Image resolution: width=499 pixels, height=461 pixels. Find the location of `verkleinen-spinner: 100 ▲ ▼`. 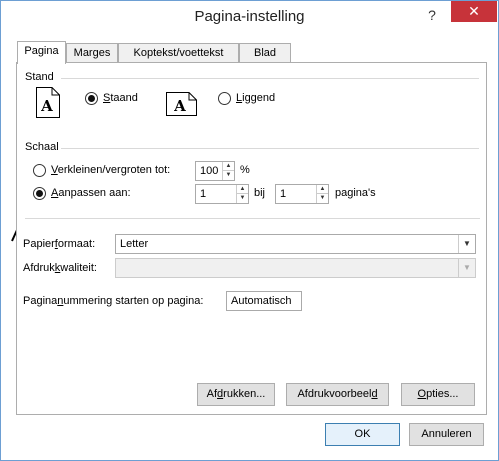

verkleinen-spinner: 100 ▲ ▼ is located at coordinates (215, 171).